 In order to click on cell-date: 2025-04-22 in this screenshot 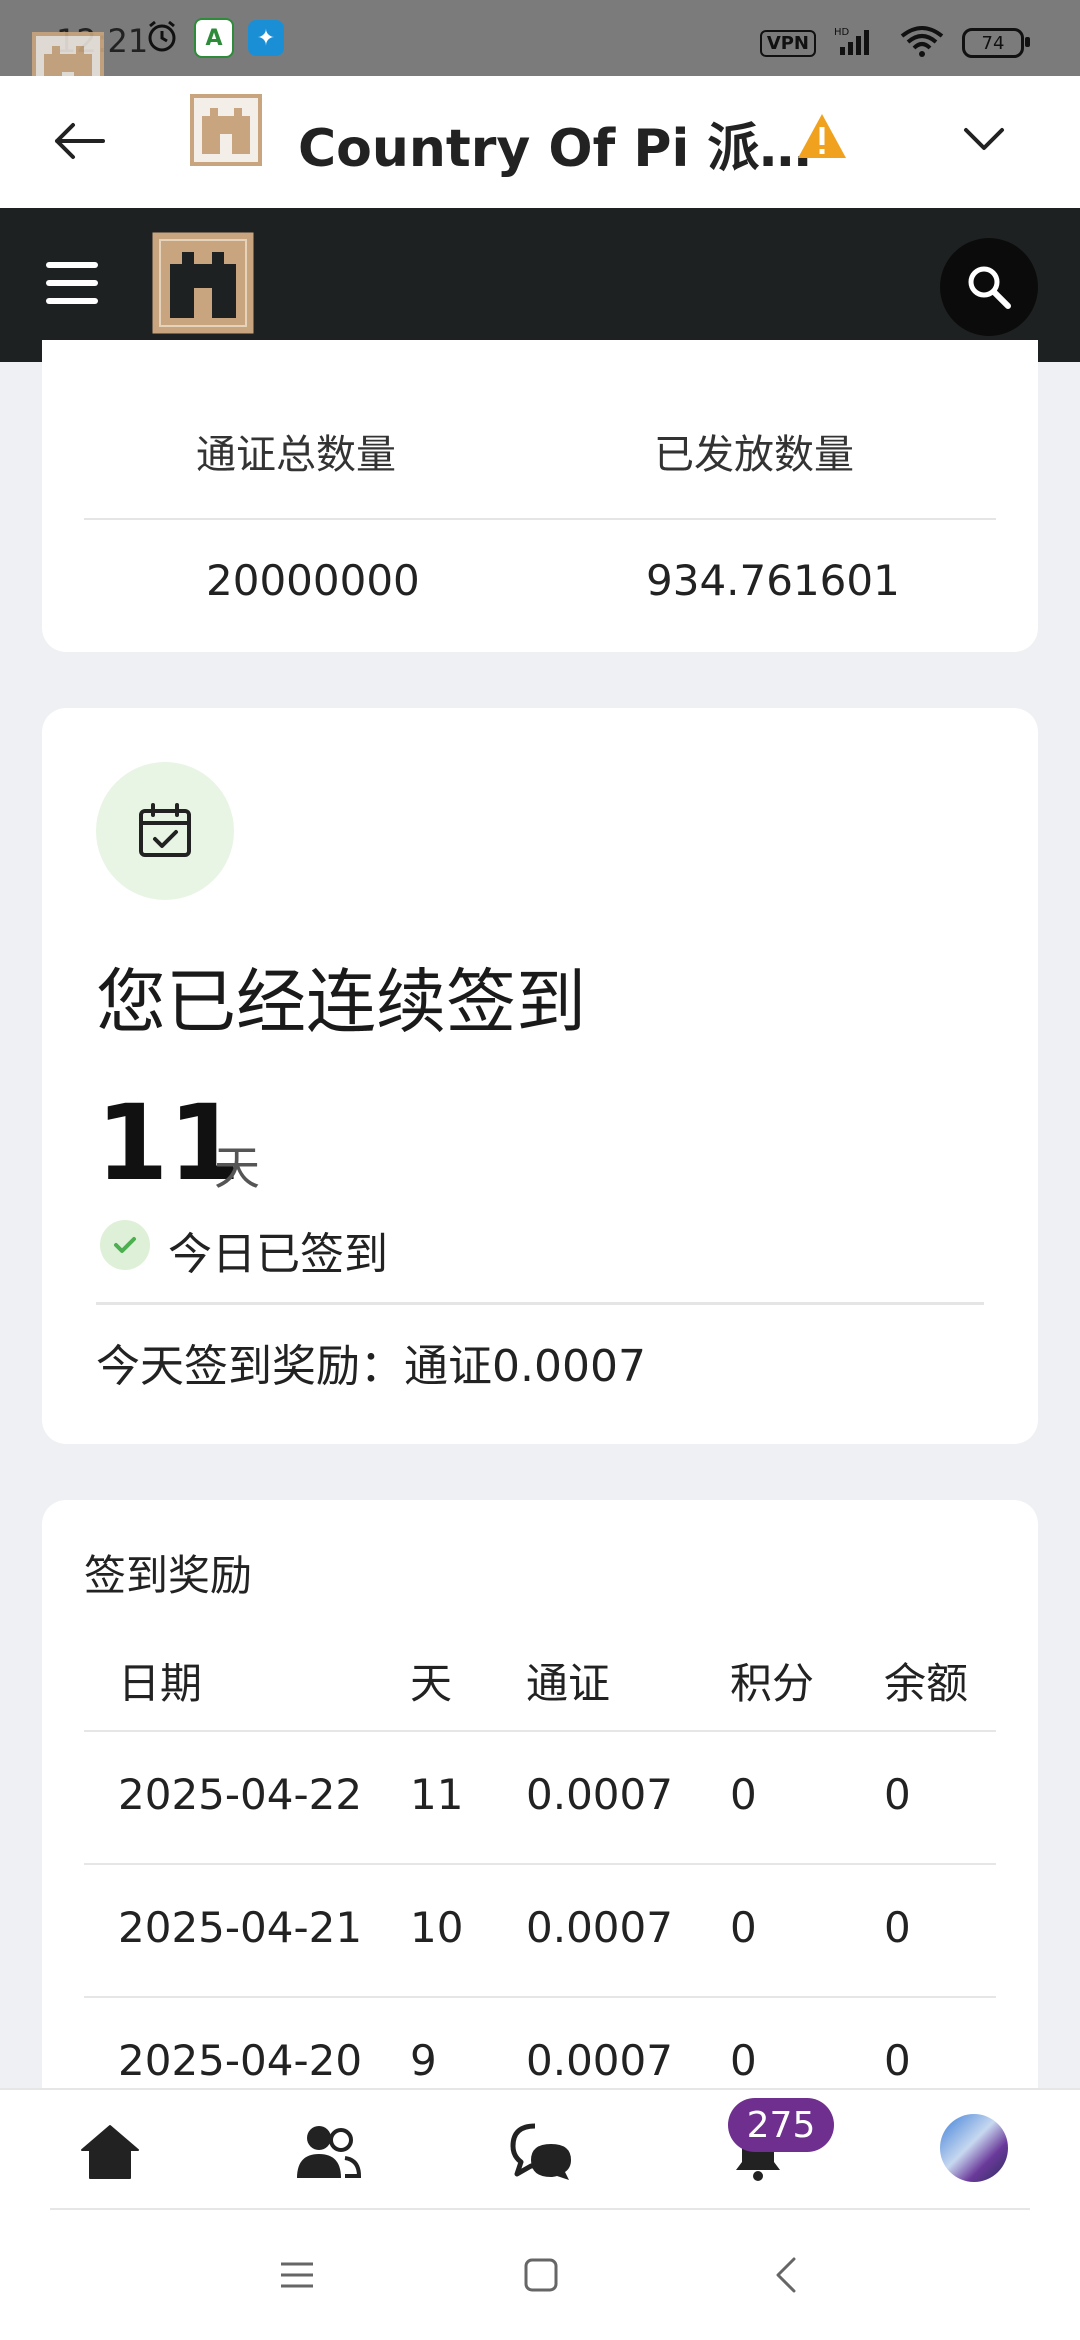, I will do `click(240, 1794)`.